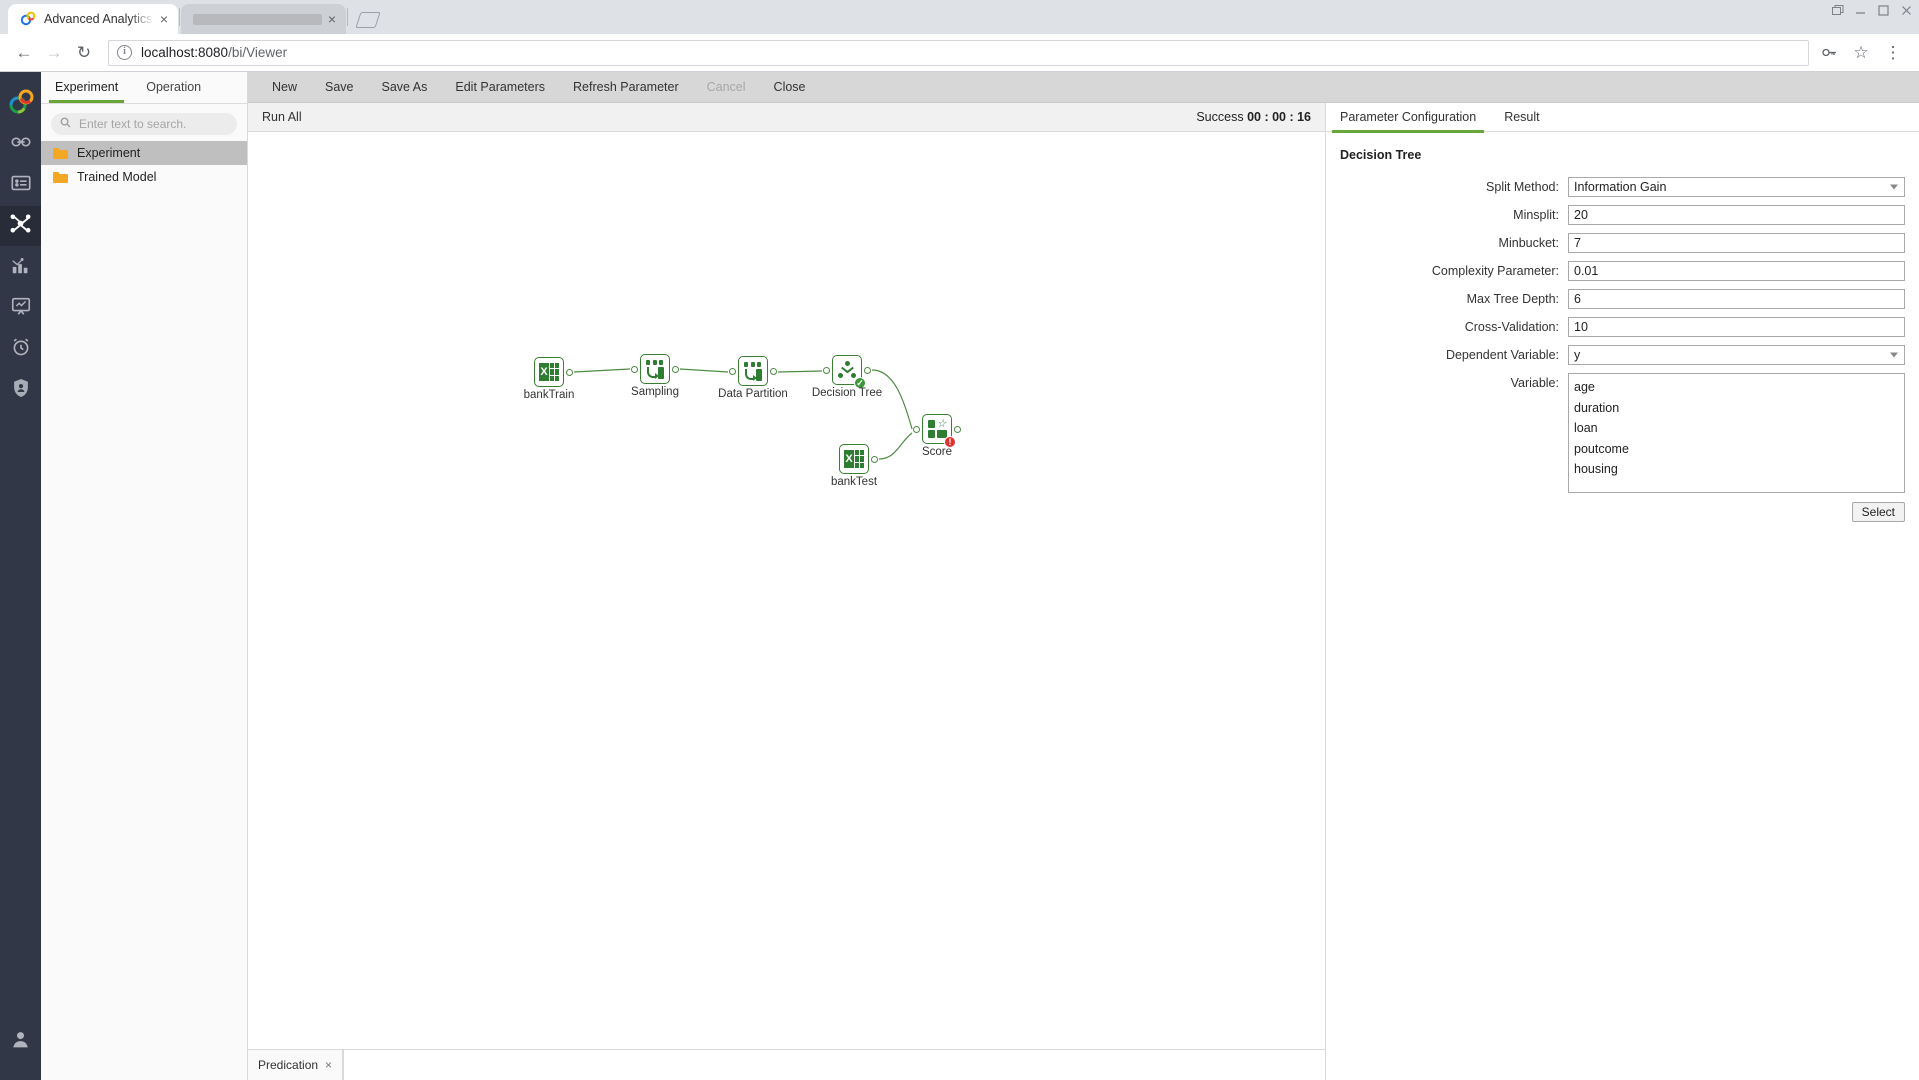  I want to click on browser-tab-active: Advanced Analytics_Yo ×, so click(93, 19).